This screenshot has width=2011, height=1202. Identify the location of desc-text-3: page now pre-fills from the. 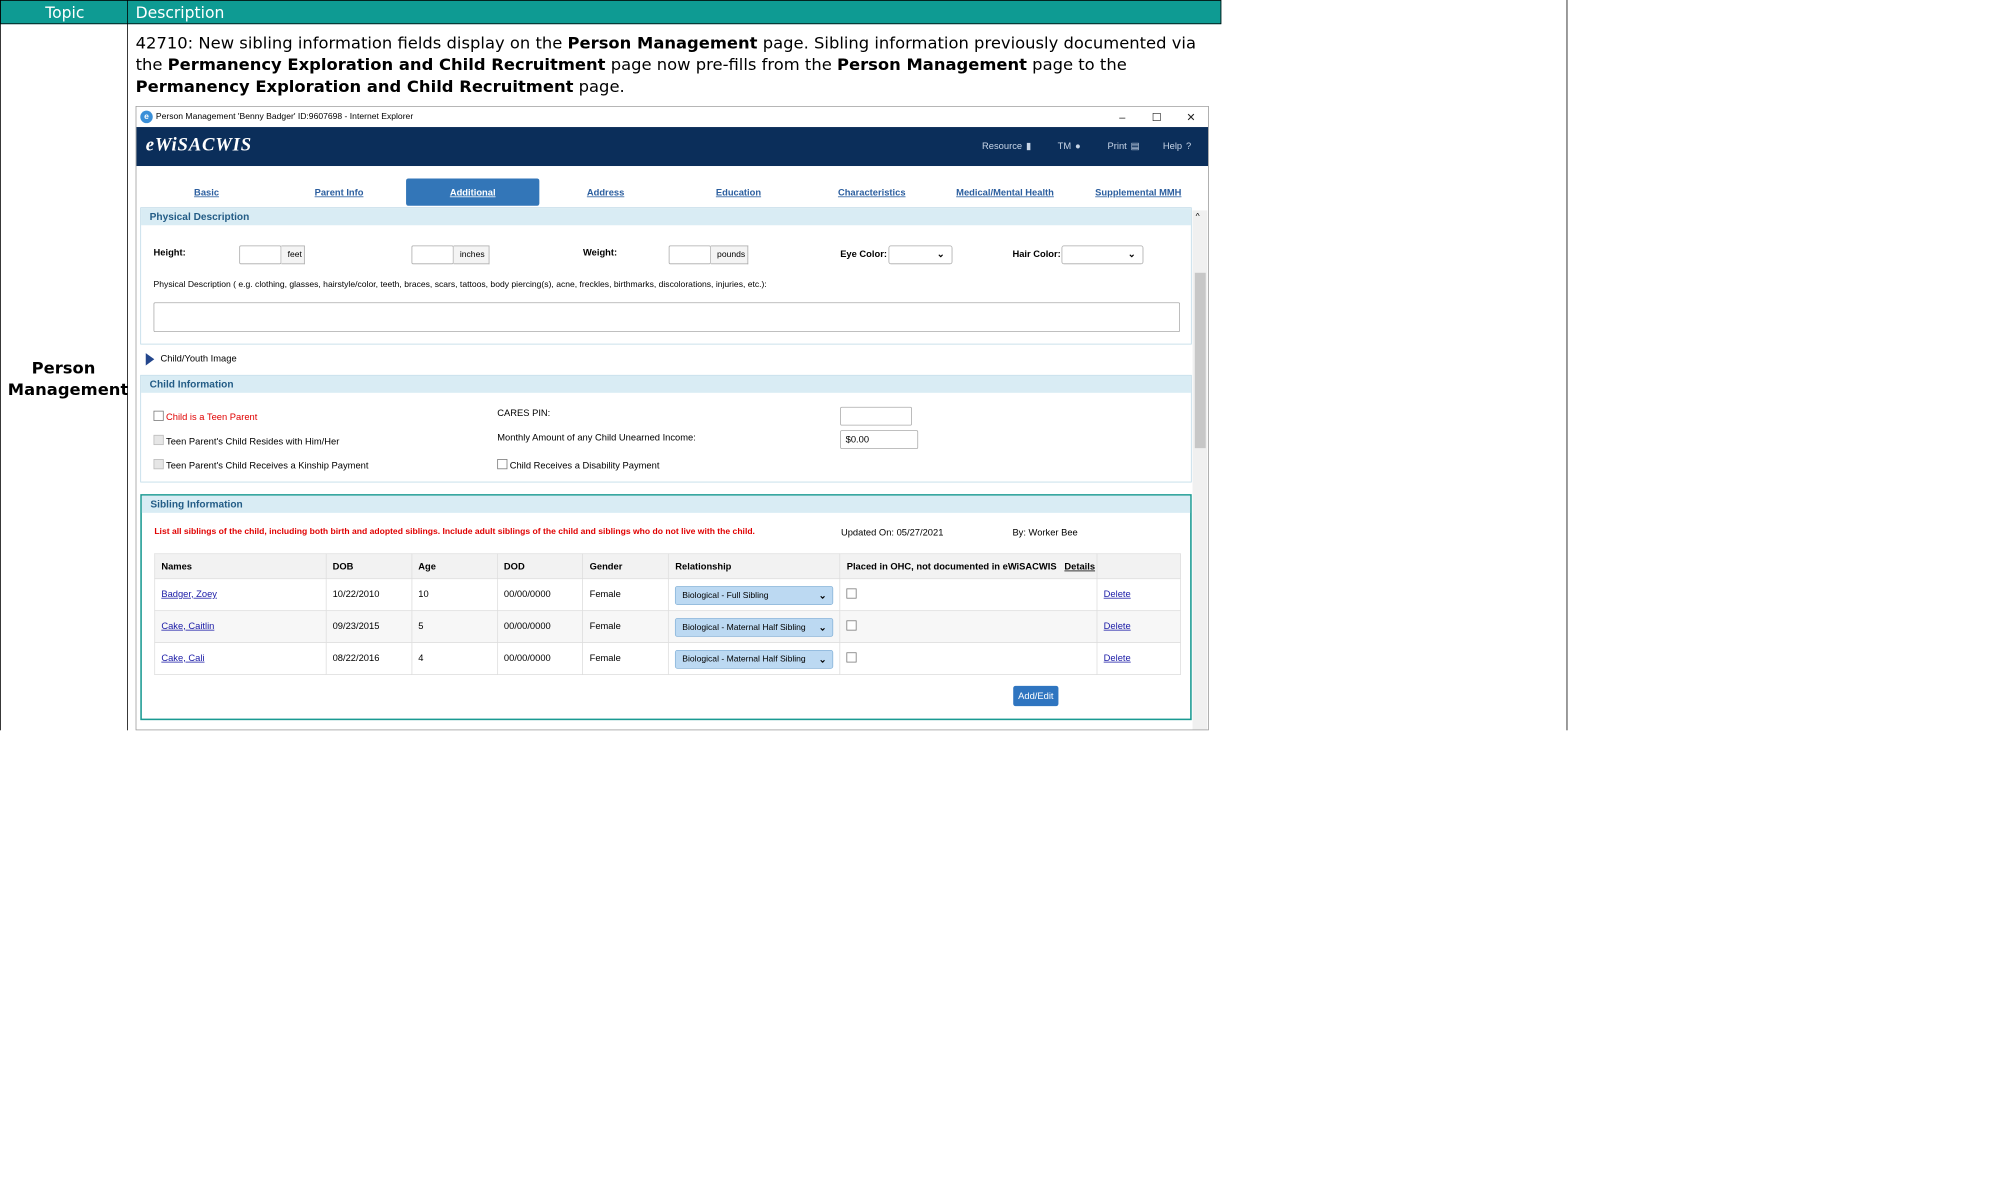
(721, 65).